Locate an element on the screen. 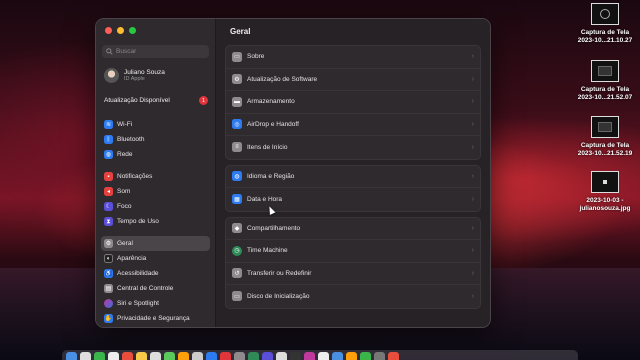 This screenshot has width=640, height=360. hand-icon: ✋ is located at coordinates (108, 318).